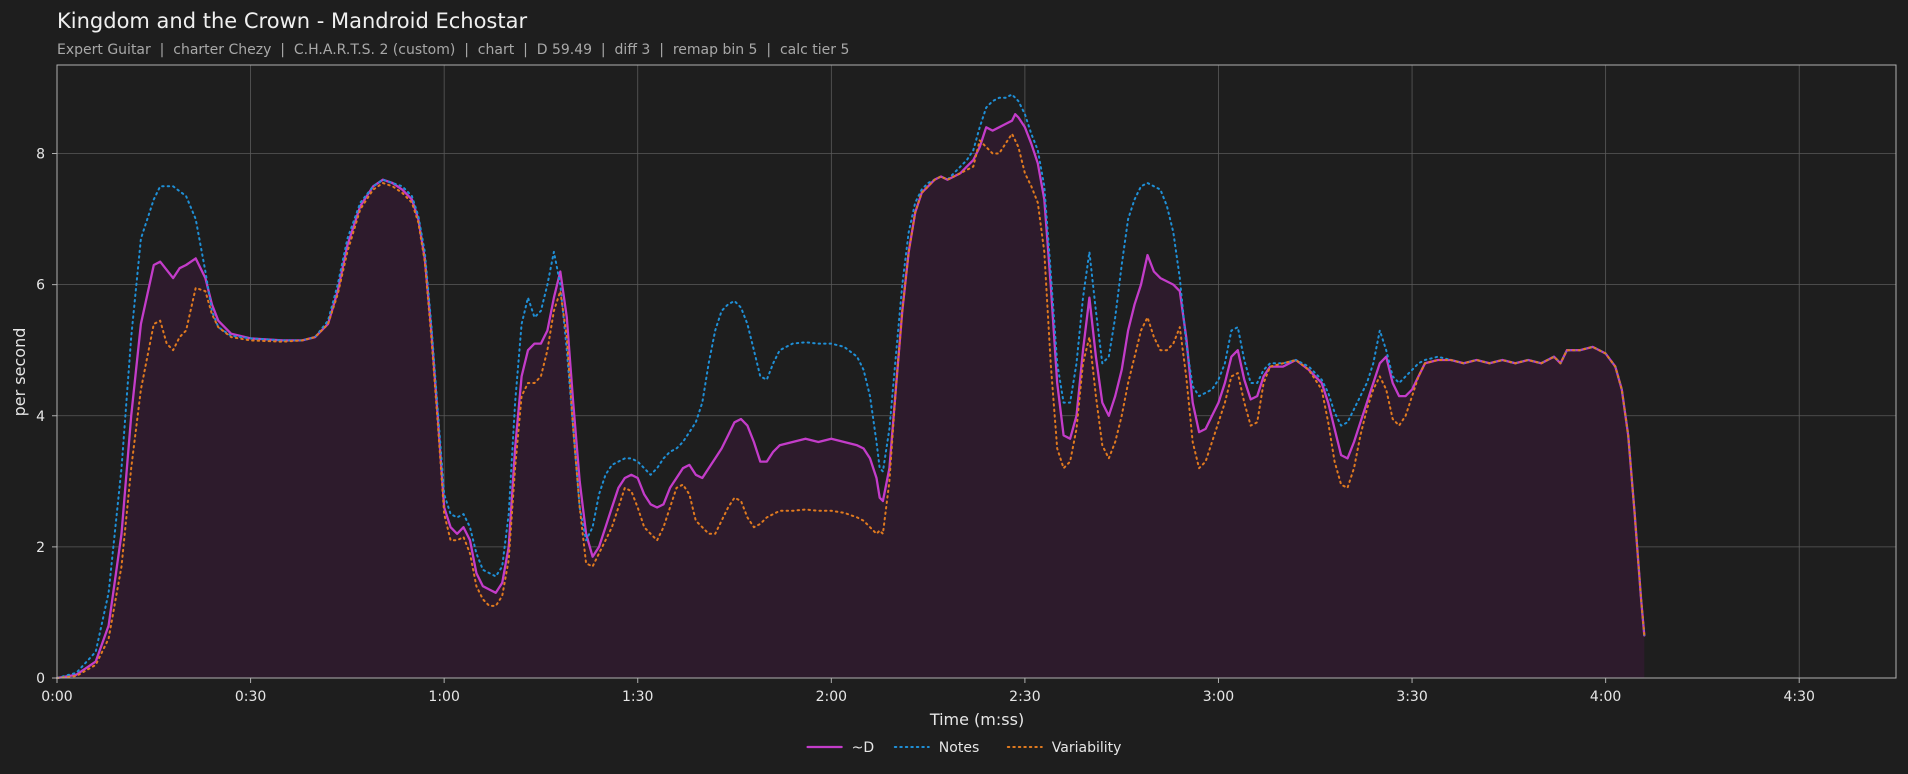 This screenshot has height=774, width=1908. Describe the element at coordinates (1024, 697) in the screenshot. I see `x-tick-label: 2:30` at that location.